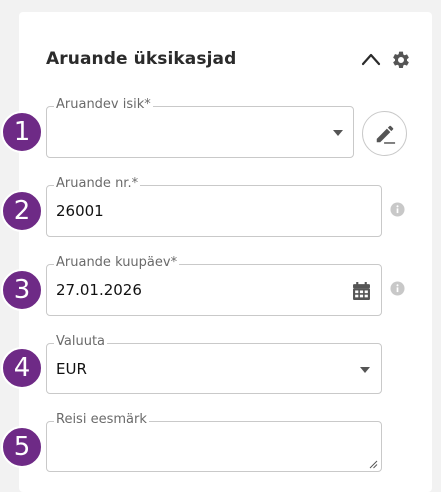 The height and width of the screenshot is (492, 441). Describe the element at coordinates (214, 441) in the screenshot. I see `trip-purpose-textarea: Reisi eesmärk` at that location.